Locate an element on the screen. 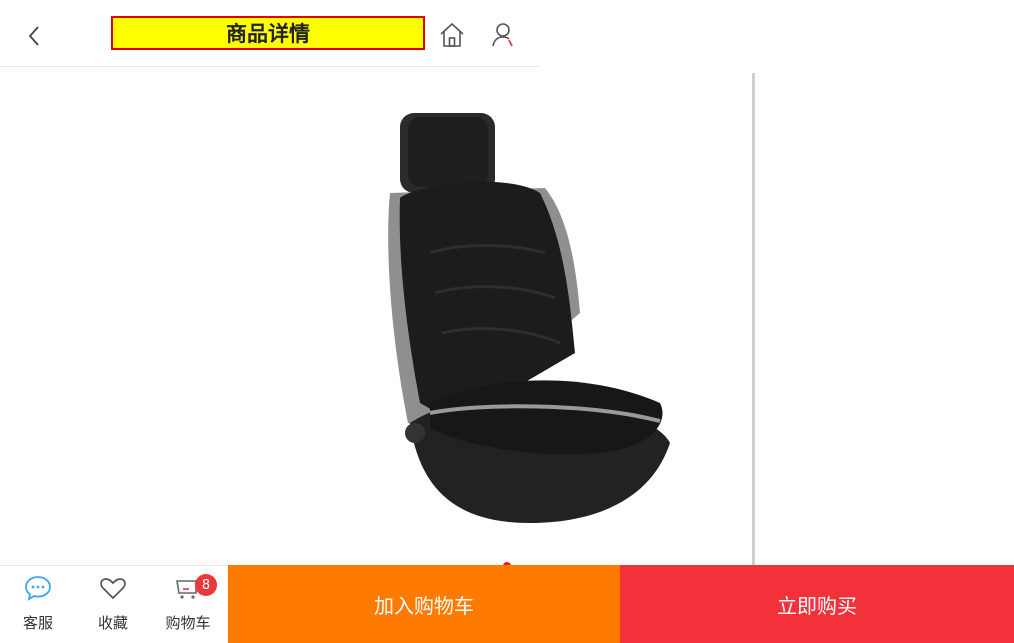  cart-label: 购物车 is located at coordinates (188, 623).